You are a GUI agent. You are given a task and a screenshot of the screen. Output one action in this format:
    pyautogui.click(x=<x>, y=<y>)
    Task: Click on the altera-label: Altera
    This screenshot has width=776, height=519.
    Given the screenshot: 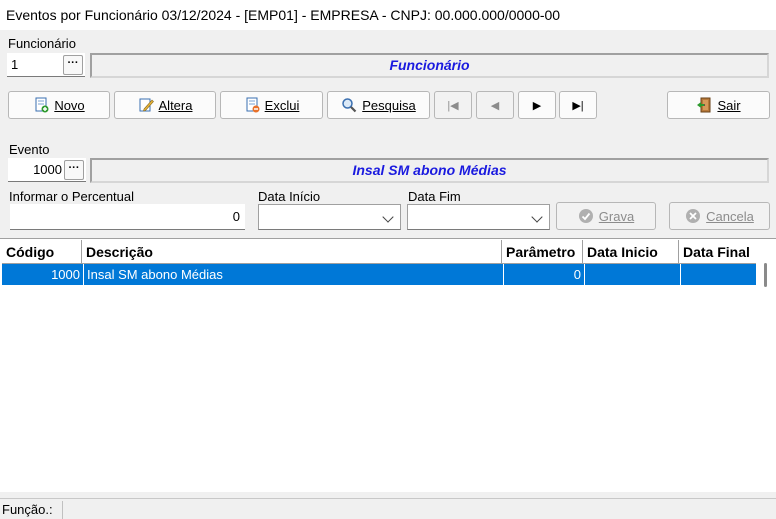 What is the action you would take?
    pyautogui.click(x=175, y=105)
    